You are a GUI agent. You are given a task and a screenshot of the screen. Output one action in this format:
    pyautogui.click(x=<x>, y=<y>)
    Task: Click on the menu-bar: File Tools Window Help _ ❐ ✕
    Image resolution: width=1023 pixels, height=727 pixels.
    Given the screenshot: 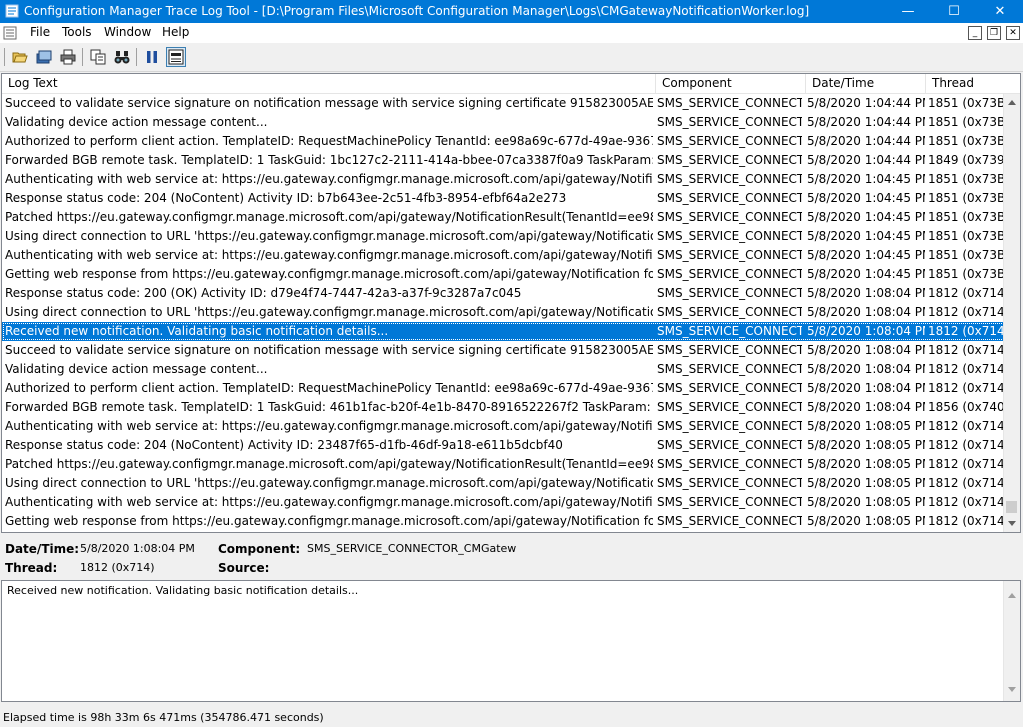 What is the action you would take?
    pyautogui.click(x=511, y=33)
    